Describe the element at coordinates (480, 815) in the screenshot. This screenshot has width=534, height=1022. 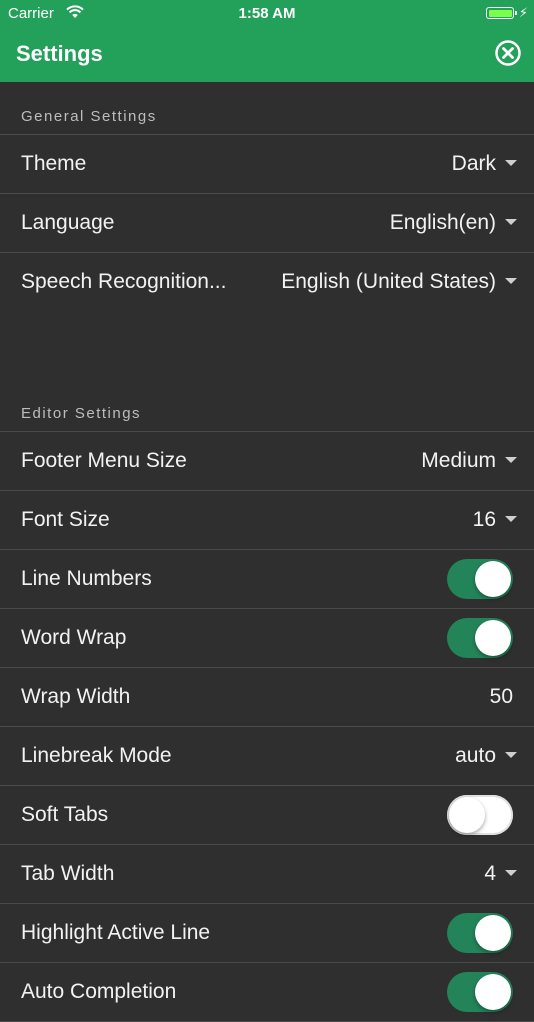
I see `soft-tabs-toggle` at that location.